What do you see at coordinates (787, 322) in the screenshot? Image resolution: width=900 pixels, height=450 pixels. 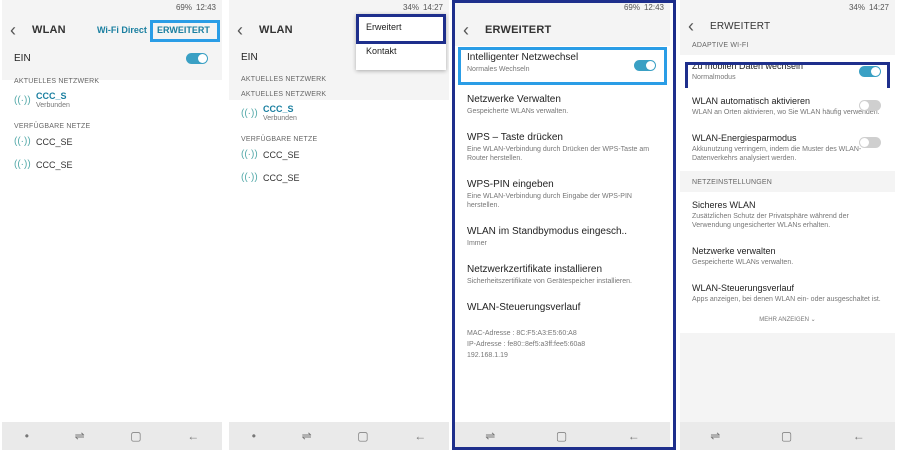 I see `show-more-button: MEHR ANZEIGEN ⌄` at bounding box center [787, 322].